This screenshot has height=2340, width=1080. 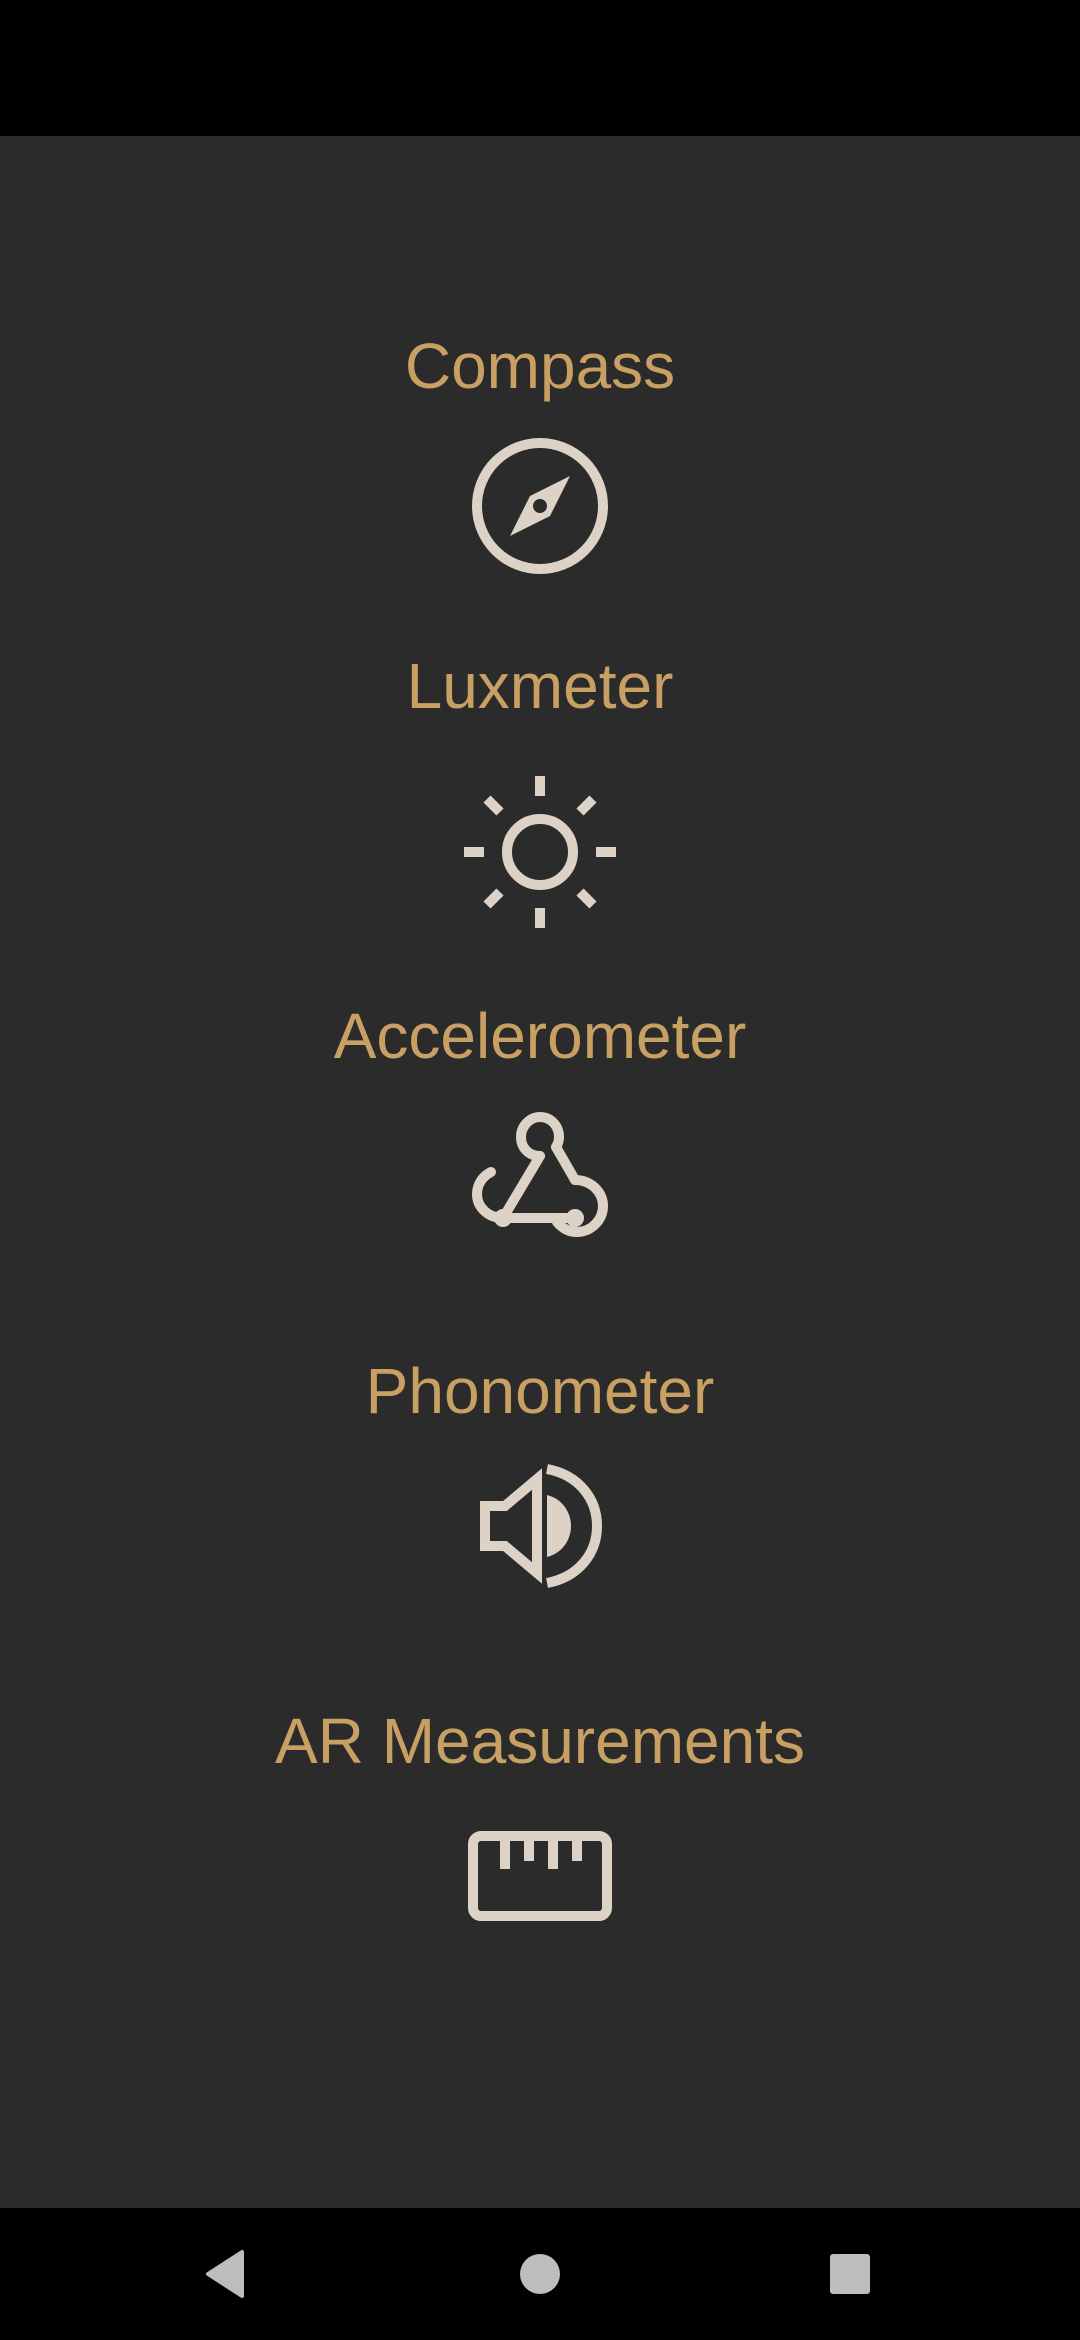 I want to click on ar-measurements-item: AR Measurements, so click(x=540, y=1851).